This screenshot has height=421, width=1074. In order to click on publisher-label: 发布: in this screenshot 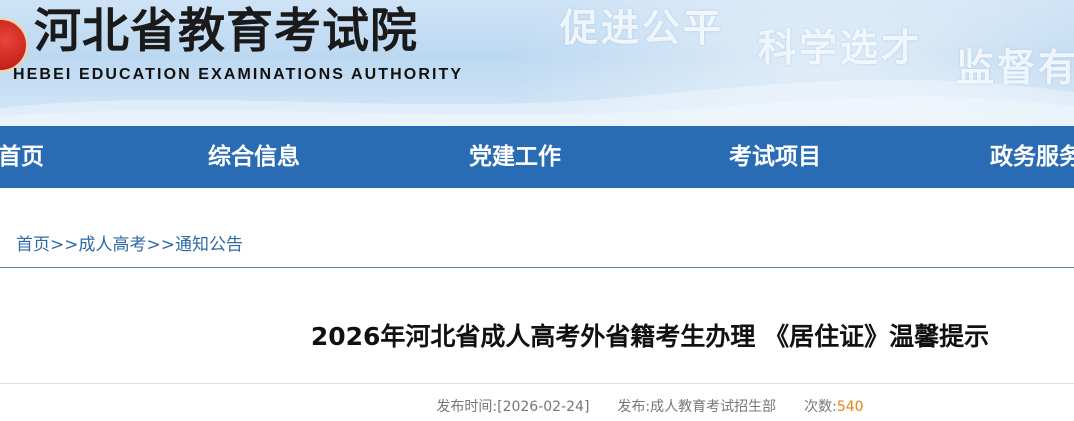, I will do `click(634, 407)`.